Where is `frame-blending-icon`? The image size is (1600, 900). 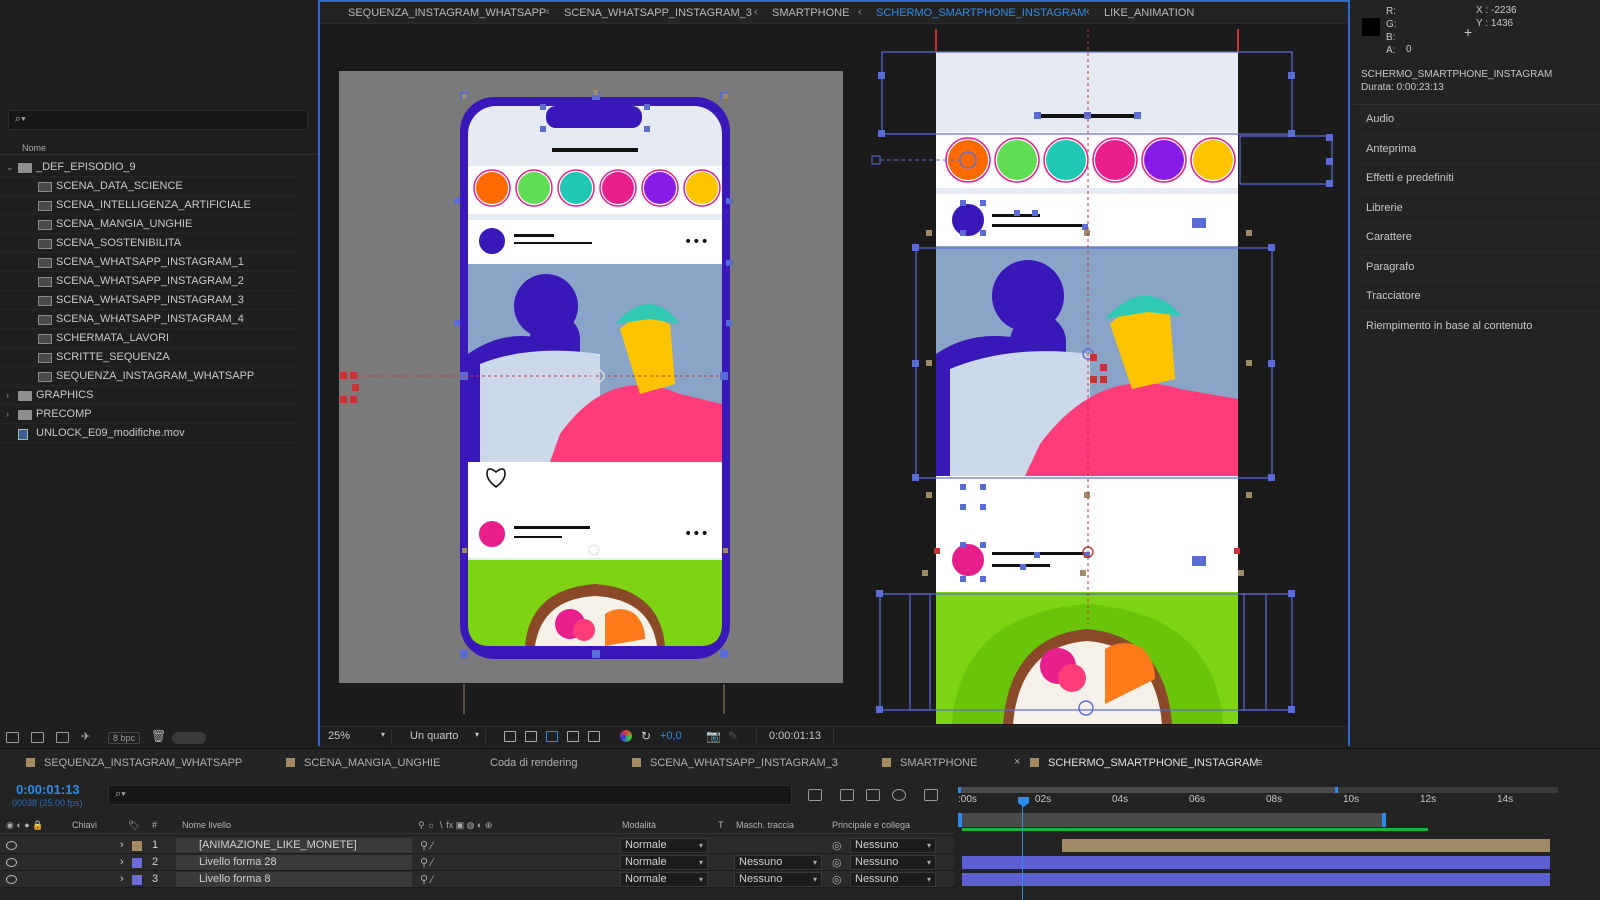 frame-blending-icon is located at coordinates (899, 795).